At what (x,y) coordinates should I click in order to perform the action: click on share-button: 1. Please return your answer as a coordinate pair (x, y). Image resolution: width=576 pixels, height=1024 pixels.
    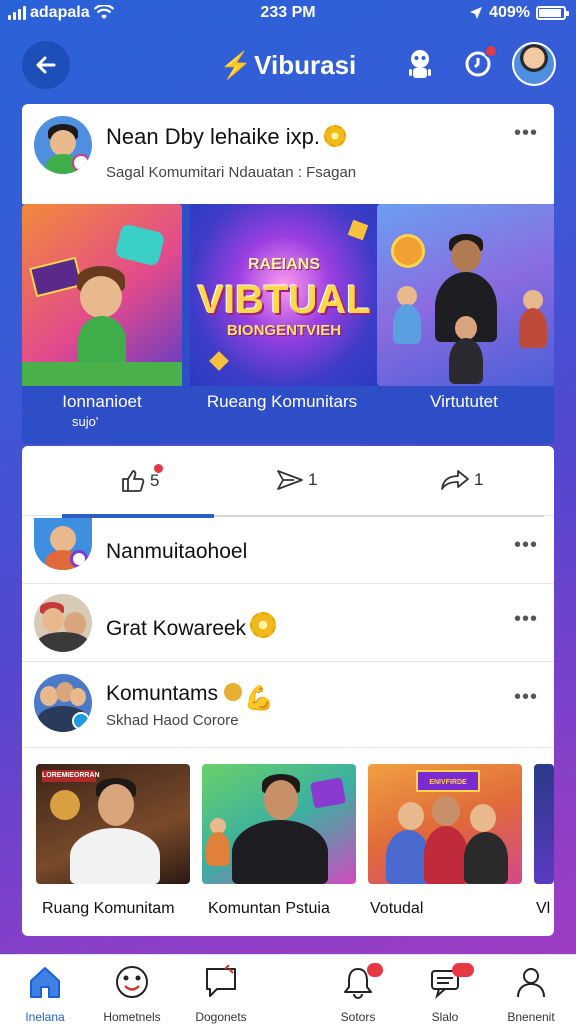
    Looking at the image, I should click on (461, 480).